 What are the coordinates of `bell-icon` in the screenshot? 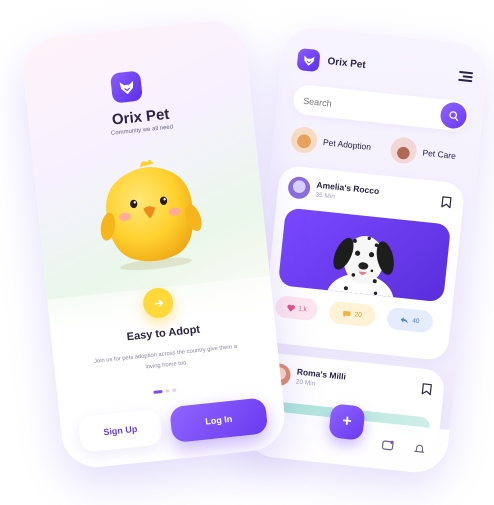 It's located at (419, 448).